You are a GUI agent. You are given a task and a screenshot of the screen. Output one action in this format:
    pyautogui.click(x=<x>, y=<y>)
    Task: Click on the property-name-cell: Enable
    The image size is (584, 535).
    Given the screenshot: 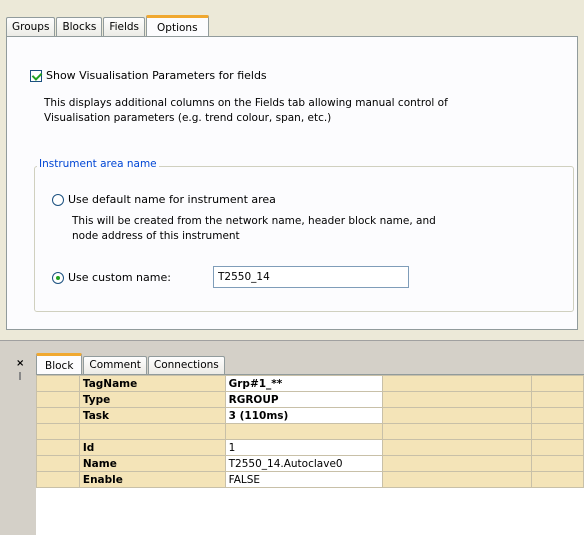 What is the action you would take?
    pyautogui.click(x=152, y=479)
    